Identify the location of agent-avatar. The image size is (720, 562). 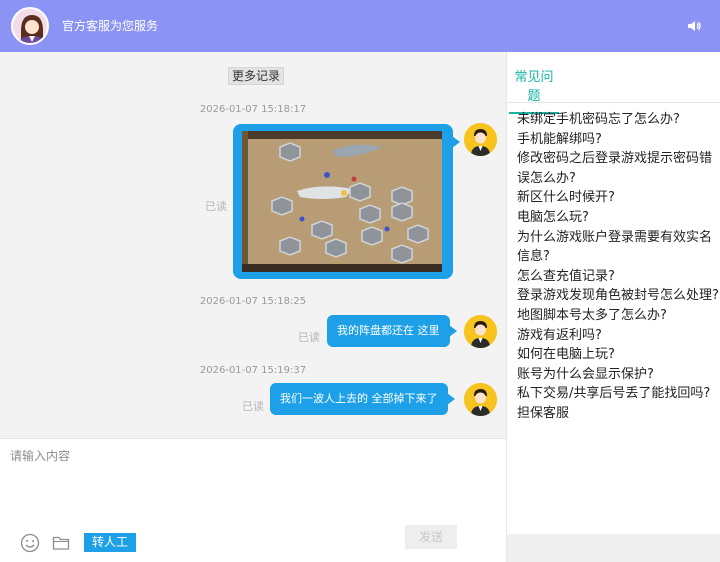
(30, 26).